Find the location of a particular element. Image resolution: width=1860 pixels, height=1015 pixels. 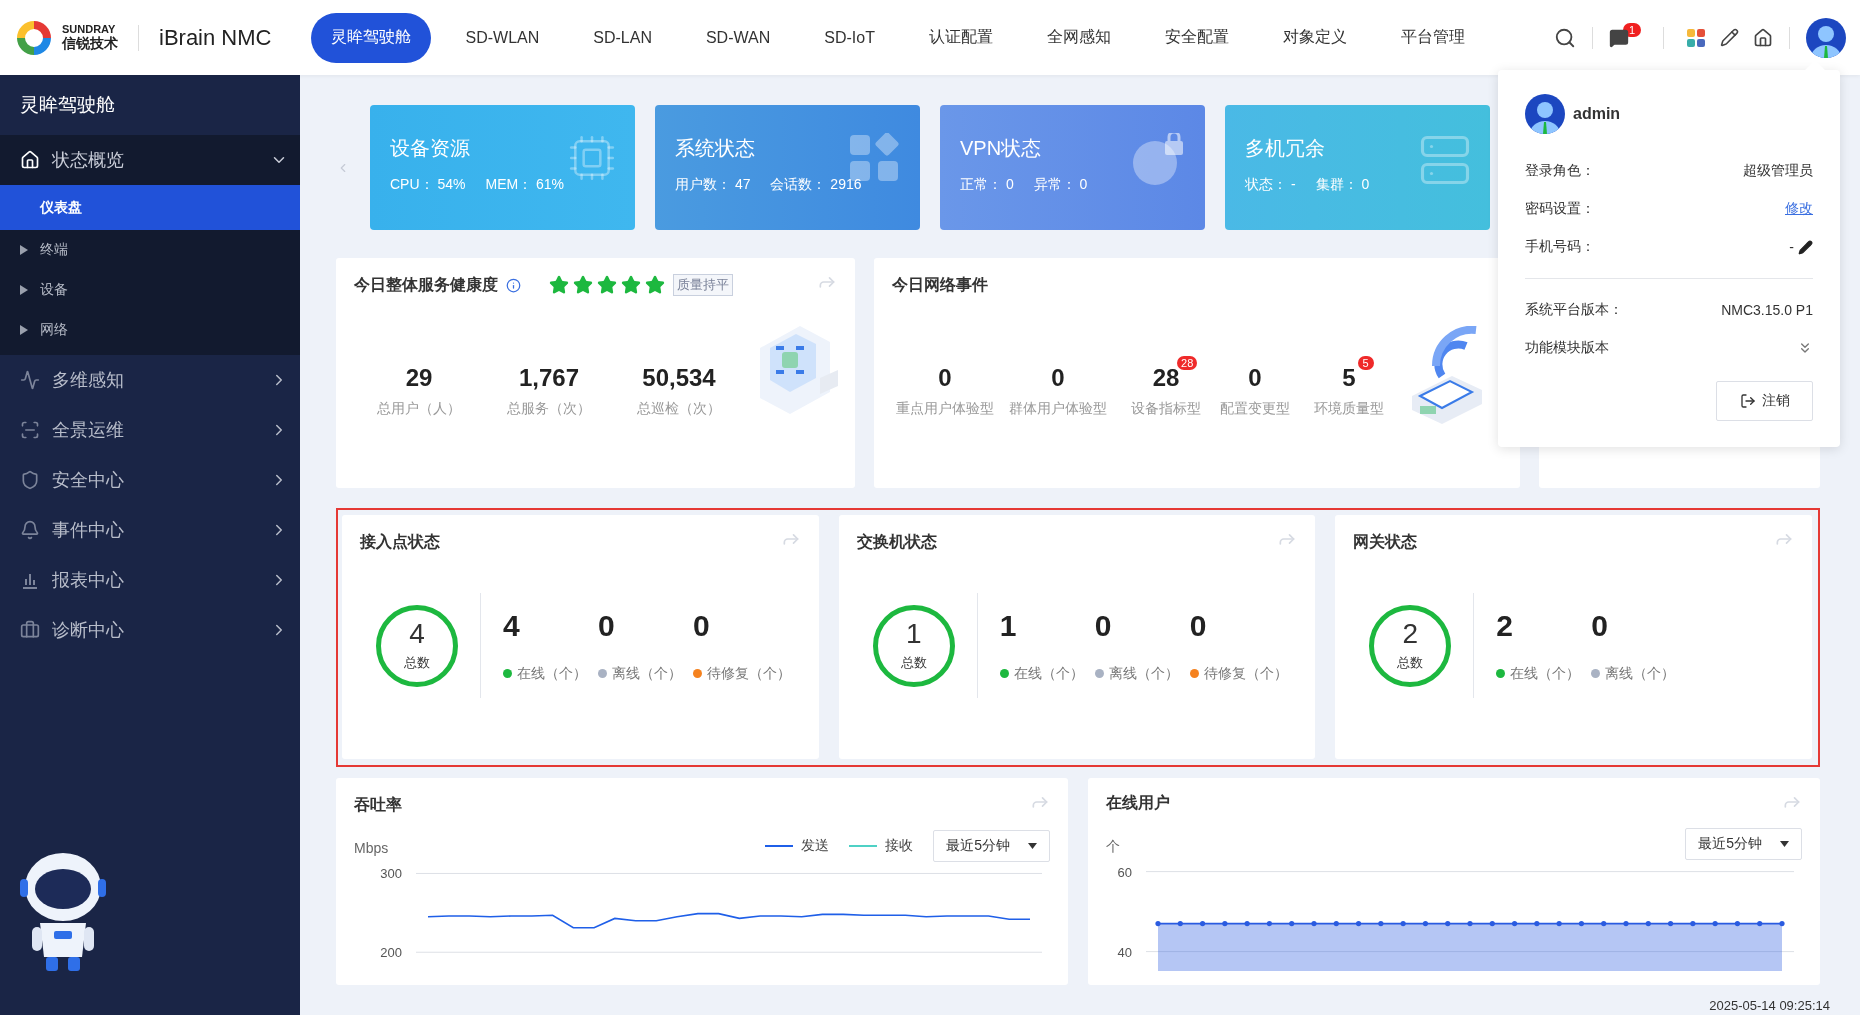

total-value: 4 is located at coordinates (417, 633).